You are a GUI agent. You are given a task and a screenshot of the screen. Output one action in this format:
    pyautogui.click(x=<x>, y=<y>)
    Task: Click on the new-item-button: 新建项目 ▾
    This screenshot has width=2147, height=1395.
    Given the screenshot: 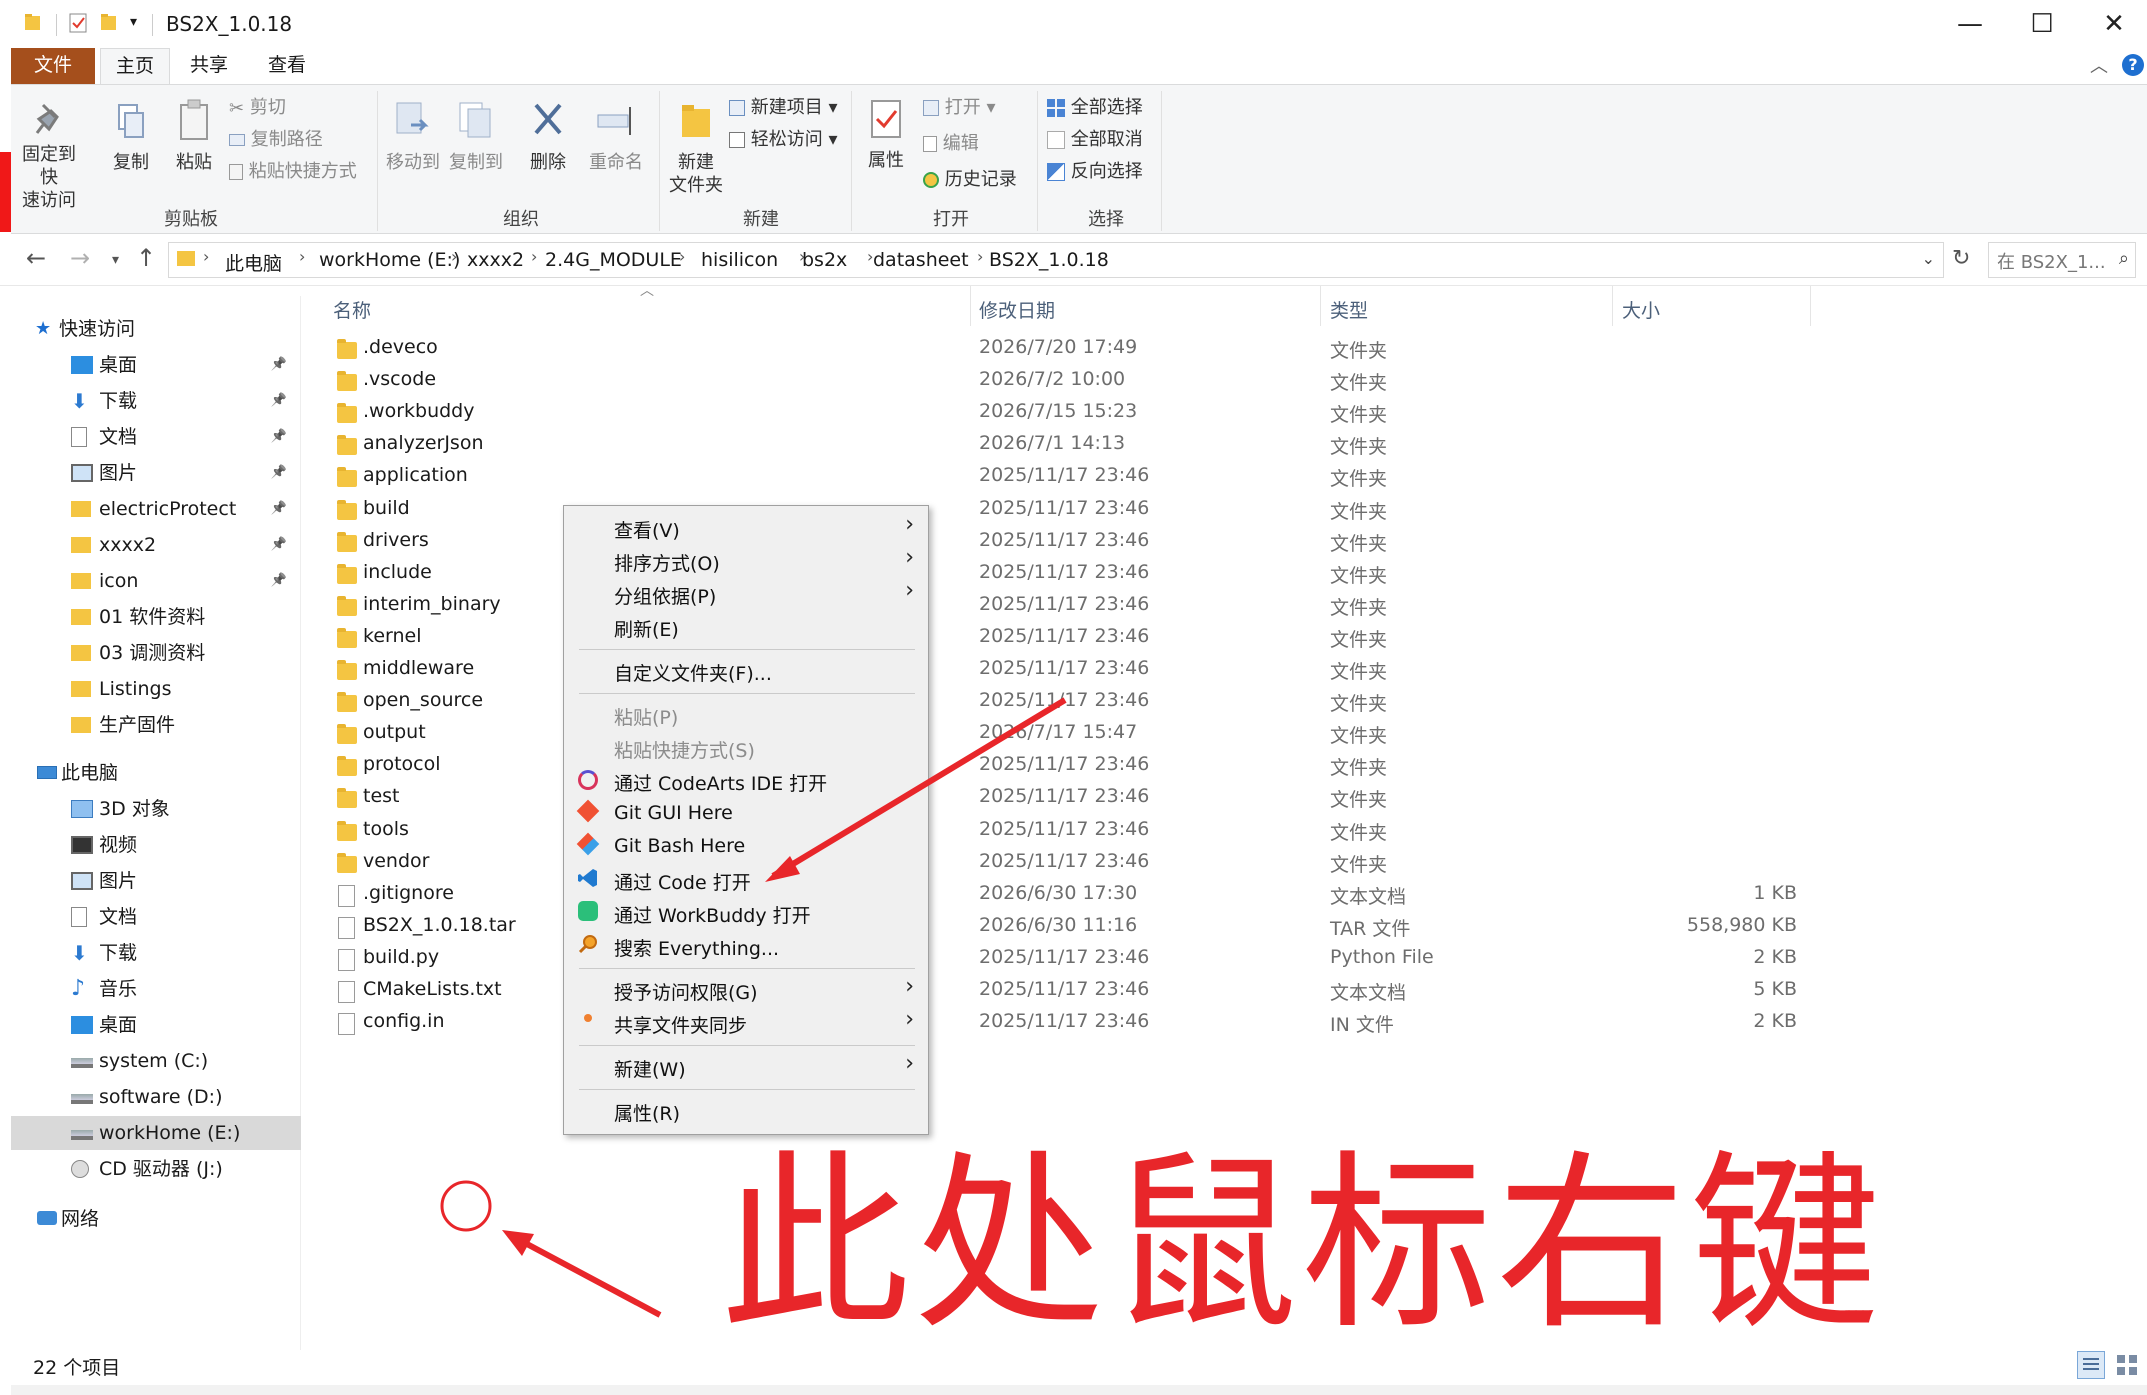 What is the action you would take?
    pyautogui.click(x=783, y=106)
    